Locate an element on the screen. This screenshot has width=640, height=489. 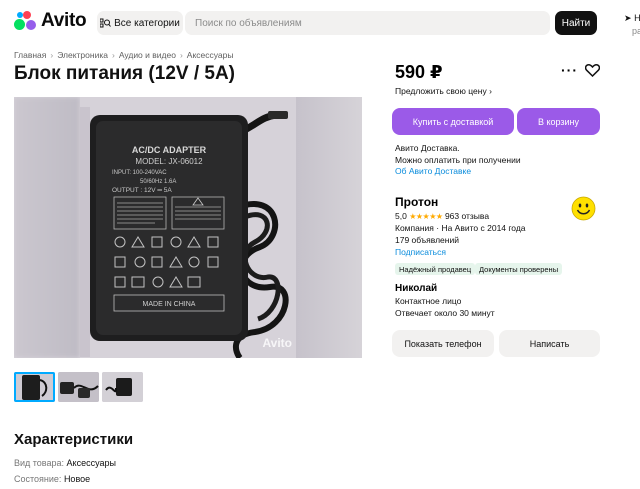
seller-name: Протон is located at coordinates (416, 202).